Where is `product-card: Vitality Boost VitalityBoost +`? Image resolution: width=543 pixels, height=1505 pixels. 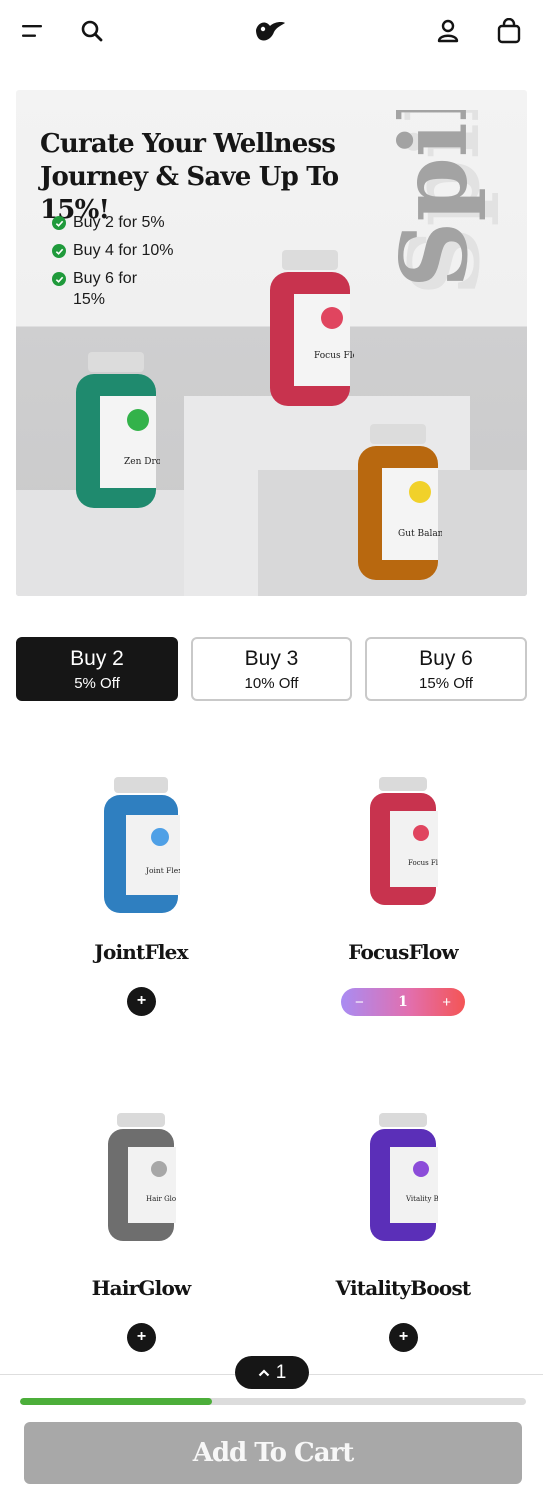 product-card: Vitality Boost VitalityBoost + is located at coordinates (403, 1241).